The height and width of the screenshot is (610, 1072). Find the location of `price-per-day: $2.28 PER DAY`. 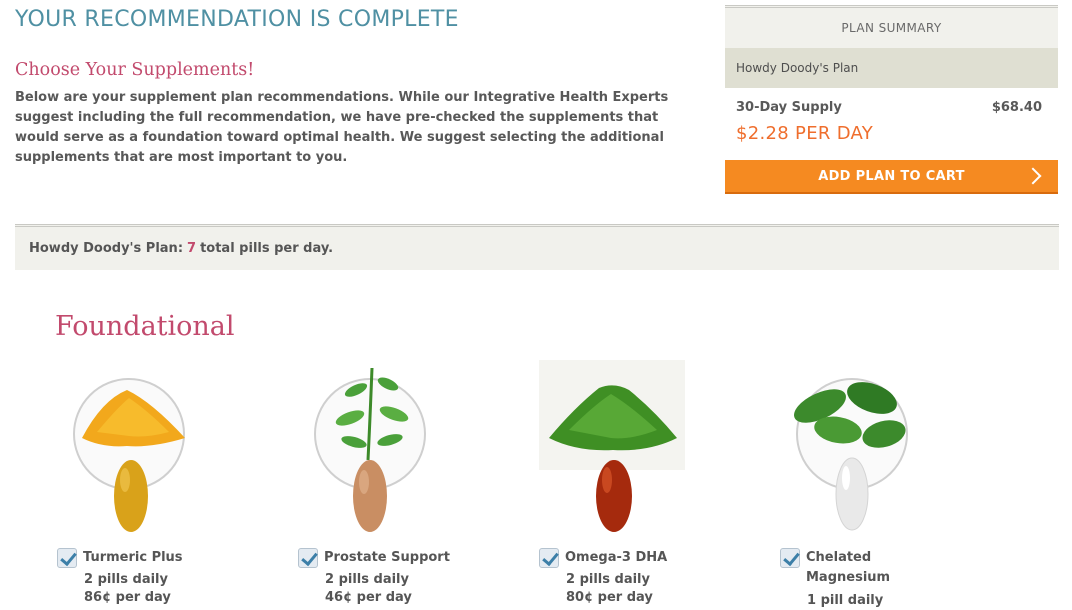

price-per-day: $2.28 PER DAY is located at coordinates (805, 133).